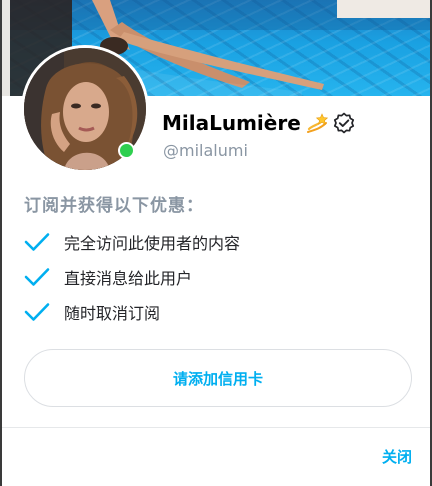 This screenshot has width=432, height=486. What do you see at coordinates (218, 378) in the screenshot?
I see `add-credit-card-button: 请添加信用卡` at bounding box center [218, 378].